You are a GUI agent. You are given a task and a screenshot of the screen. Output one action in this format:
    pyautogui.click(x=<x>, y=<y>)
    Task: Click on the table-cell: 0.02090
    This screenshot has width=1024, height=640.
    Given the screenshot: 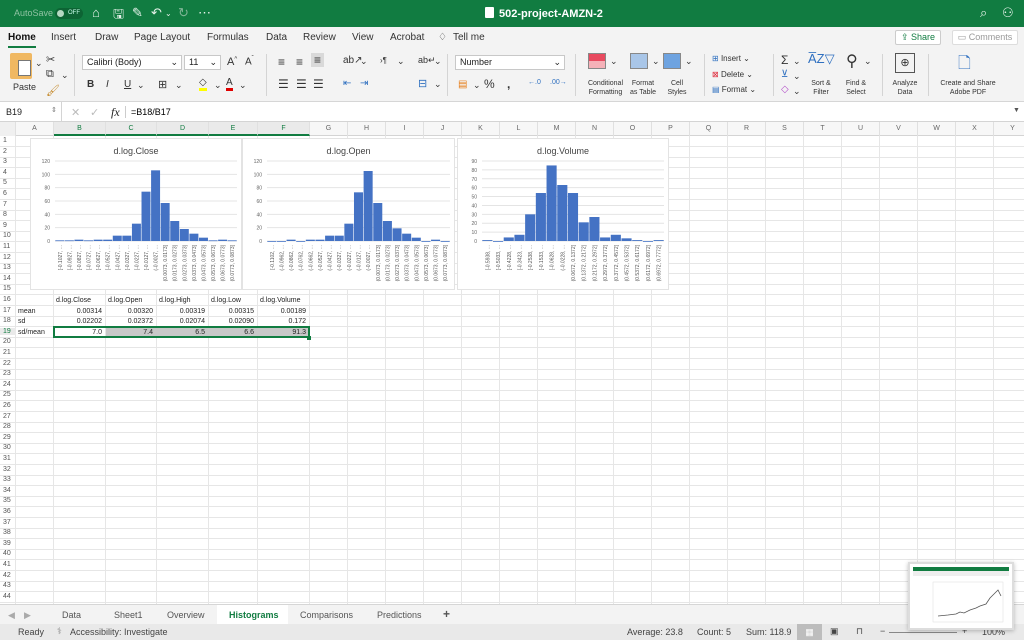 What is the action you would take?
    pyautogui.click(x=232, y=321)
    